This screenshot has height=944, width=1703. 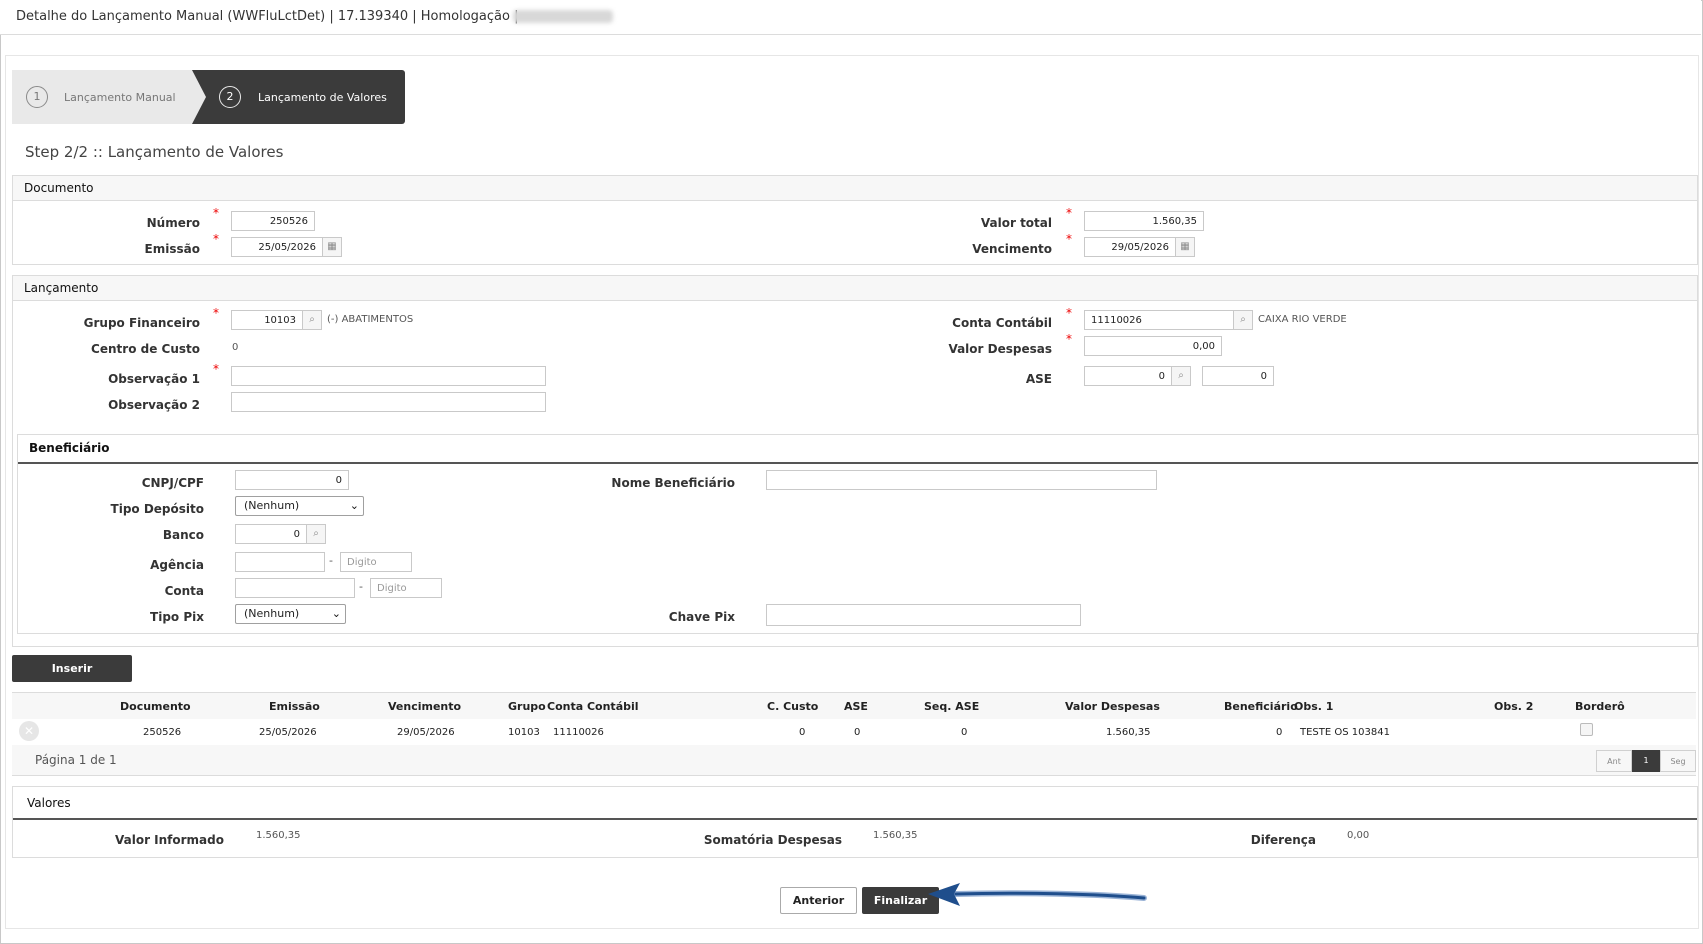 What do you see at coordinates (272, 505) in the screenshot?
I see `tipo-deposito-value: (Nenhum)` at bounding box center [272, 505].